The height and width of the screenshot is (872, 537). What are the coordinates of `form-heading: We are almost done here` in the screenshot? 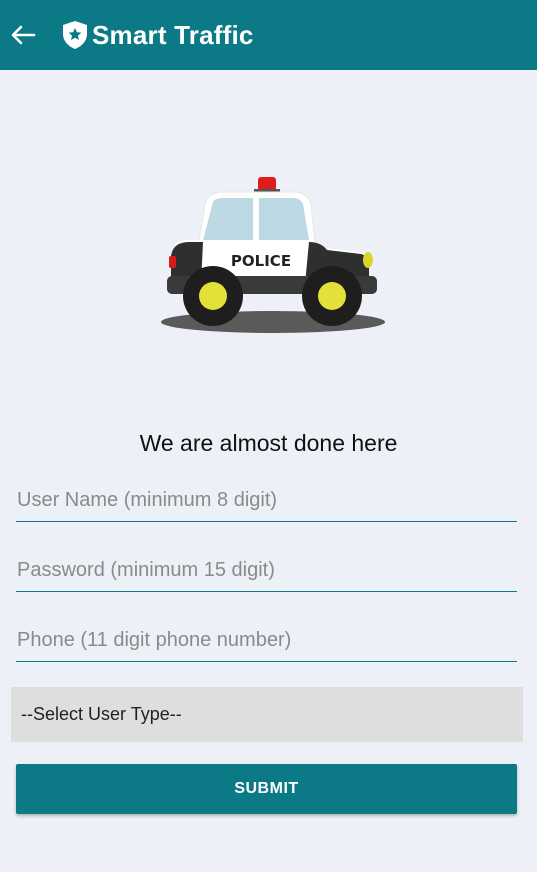 It's located at (268, 443).